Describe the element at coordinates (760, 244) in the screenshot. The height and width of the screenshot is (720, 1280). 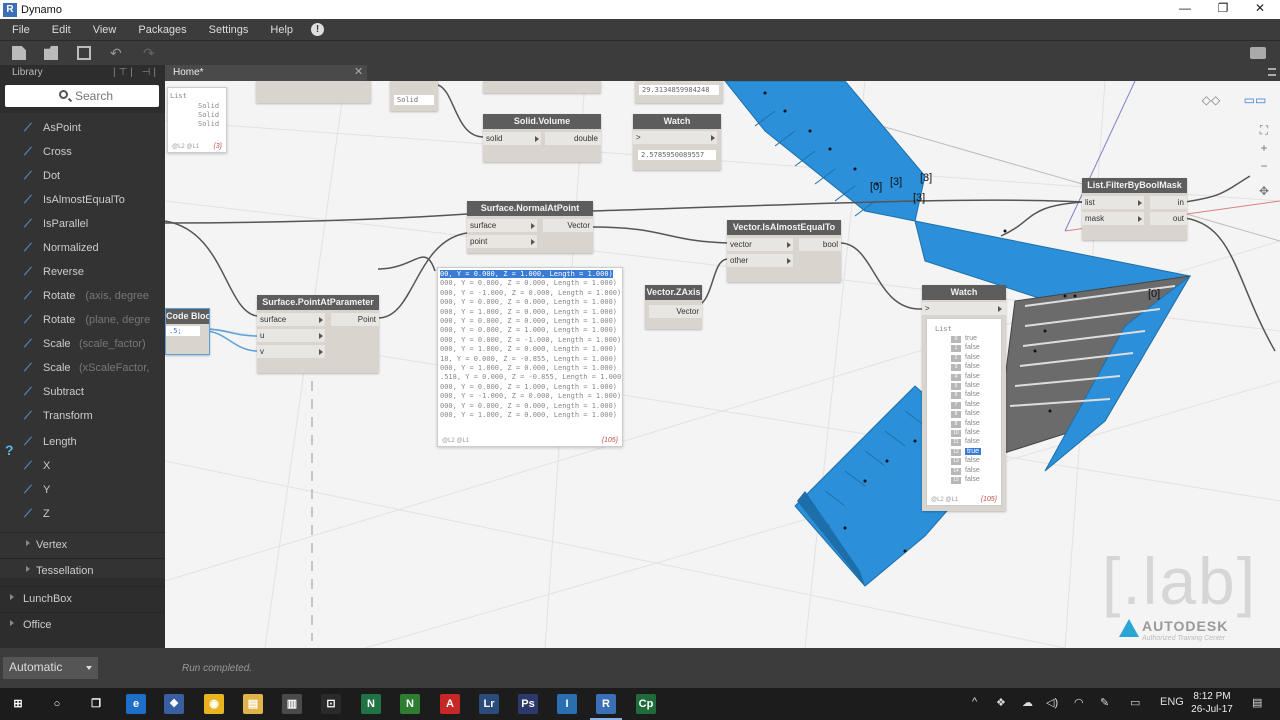
I see `port-vector-input: vector` at that location.